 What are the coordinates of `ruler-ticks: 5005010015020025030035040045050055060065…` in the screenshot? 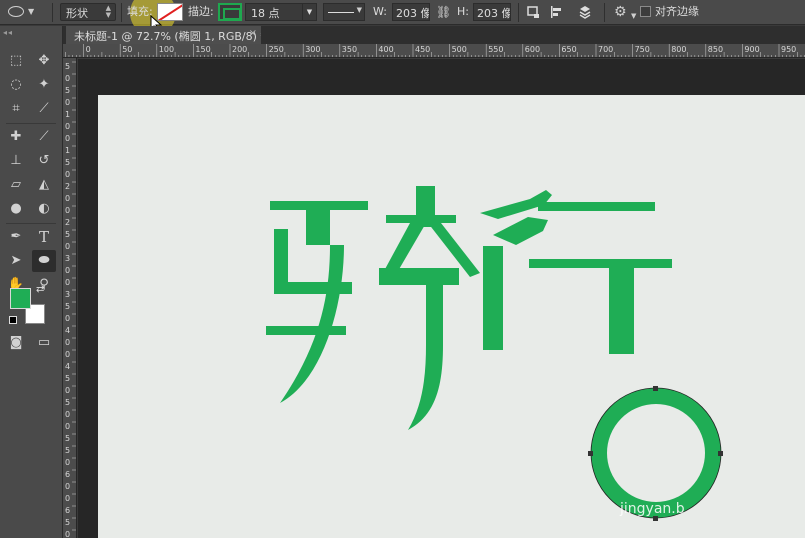 It's located at (434, 50).